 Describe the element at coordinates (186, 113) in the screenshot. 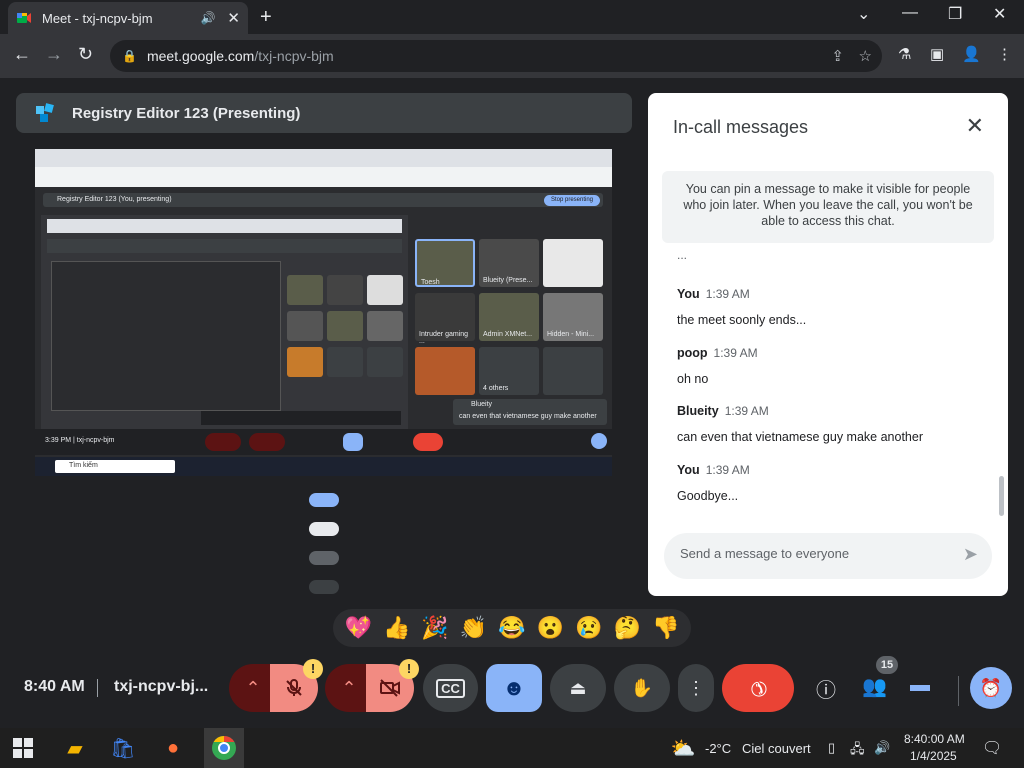

I see `presentation-title: Registry Editor 123 (Presenting)` at that location.